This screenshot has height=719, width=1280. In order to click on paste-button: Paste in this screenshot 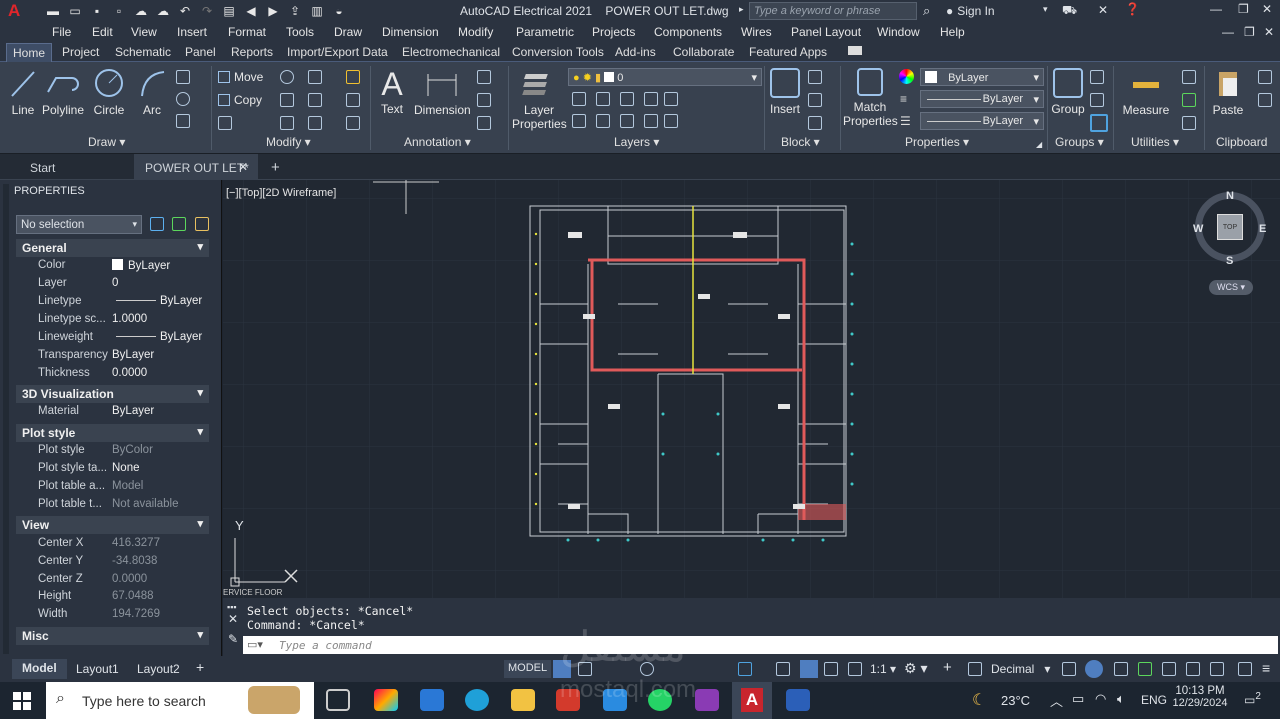, I will do `click(1228, 92)`.